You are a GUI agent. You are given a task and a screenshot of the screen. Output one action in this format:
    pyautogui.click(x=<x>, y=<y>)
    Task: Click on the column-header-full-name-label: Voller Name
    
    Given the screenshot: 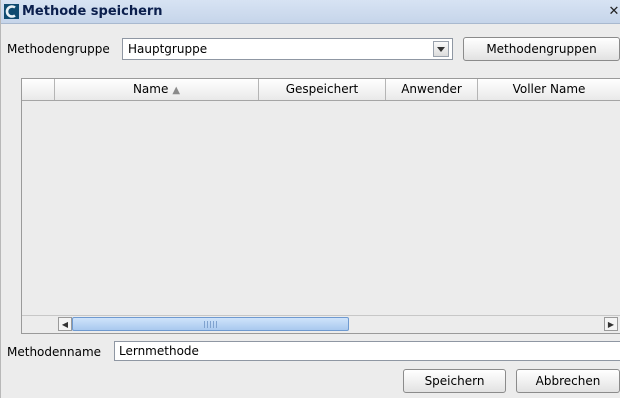 What is the action you would take?
    pyautogui.click(x=549, y=89)
    